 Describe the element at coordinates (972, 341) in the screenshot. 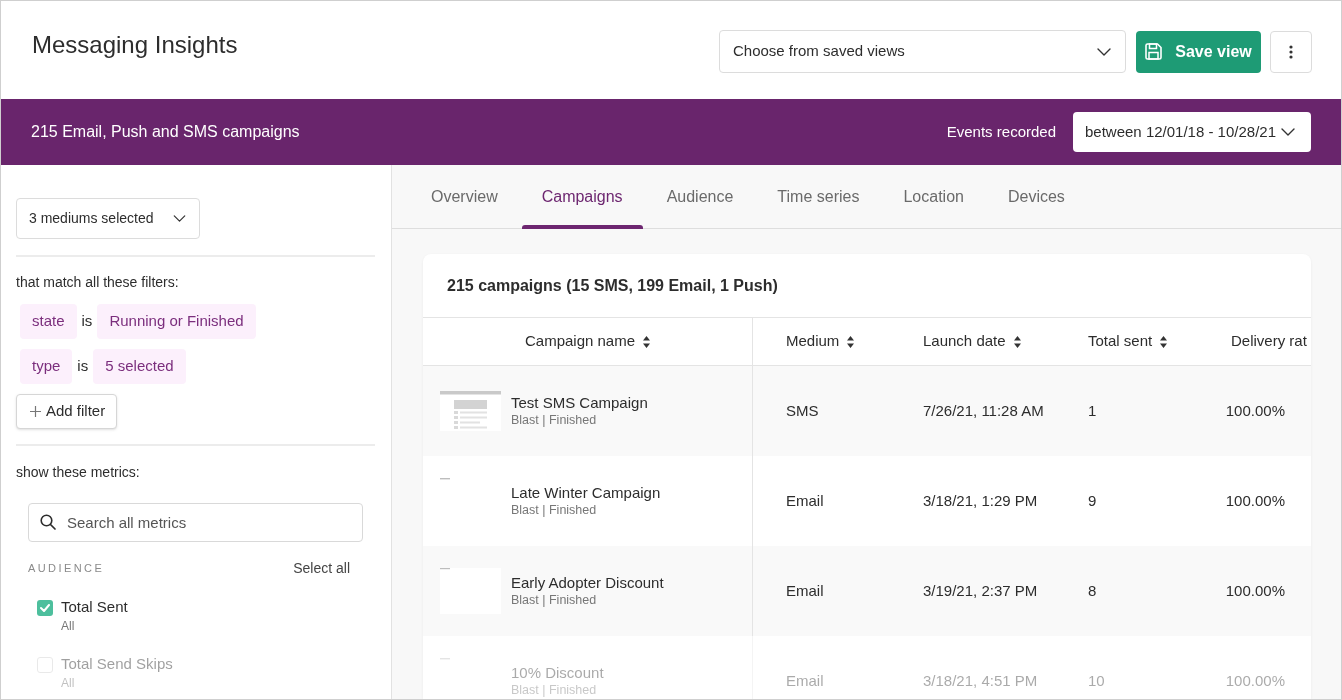

I see `column-header: Launch date` at that location.